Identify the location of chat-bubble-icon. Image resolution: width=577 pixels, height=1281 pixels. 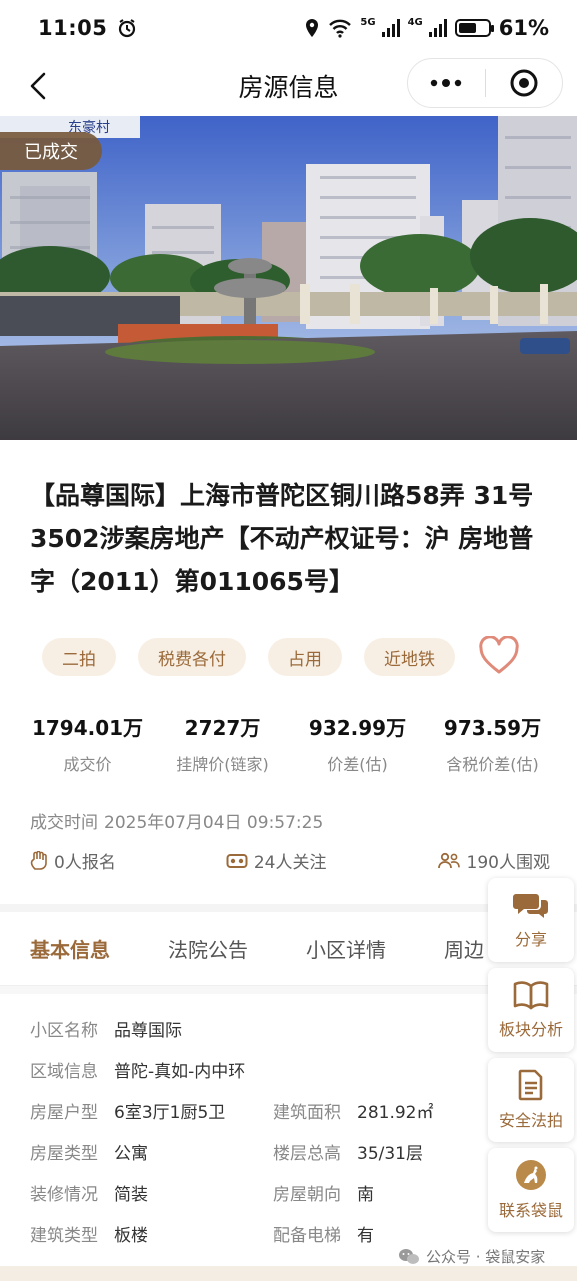
(530, 906).